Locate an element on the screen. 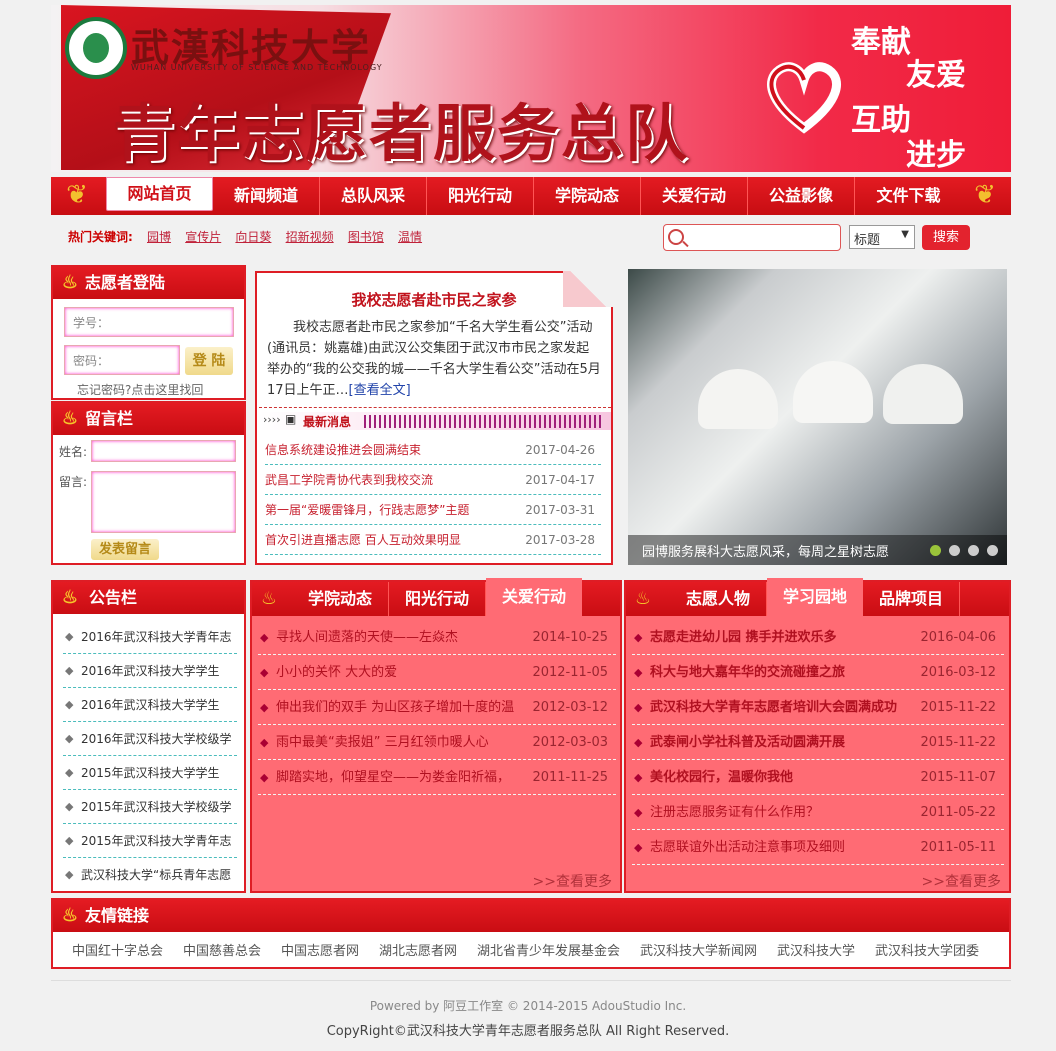 This screenshot has width=1056, height=1051. list-item: 志愿联谊外出活动注意事项及细则 2011-05-11 is located at coordinates (818, 847).